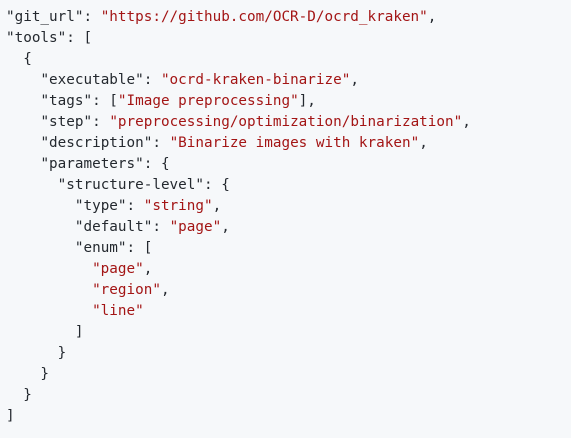 The width and height of the screenshot is (571, 438). What do you see at coordinates (96, 143) in the screenshot?
I see `description-key: "description"` at bounding box center [96, 143].